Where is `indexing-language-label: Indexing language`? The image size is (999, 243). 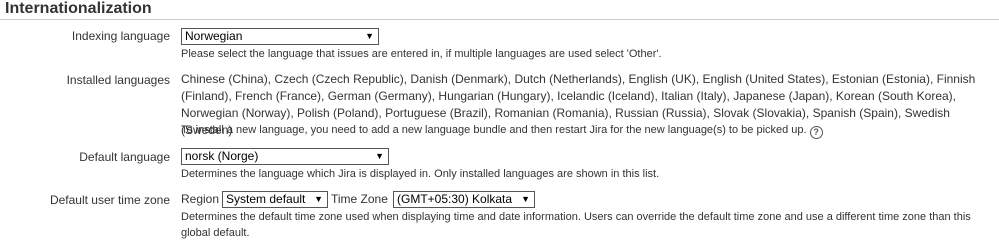 indexing-language-label: Indexing language is located at coordinates (120, 36).